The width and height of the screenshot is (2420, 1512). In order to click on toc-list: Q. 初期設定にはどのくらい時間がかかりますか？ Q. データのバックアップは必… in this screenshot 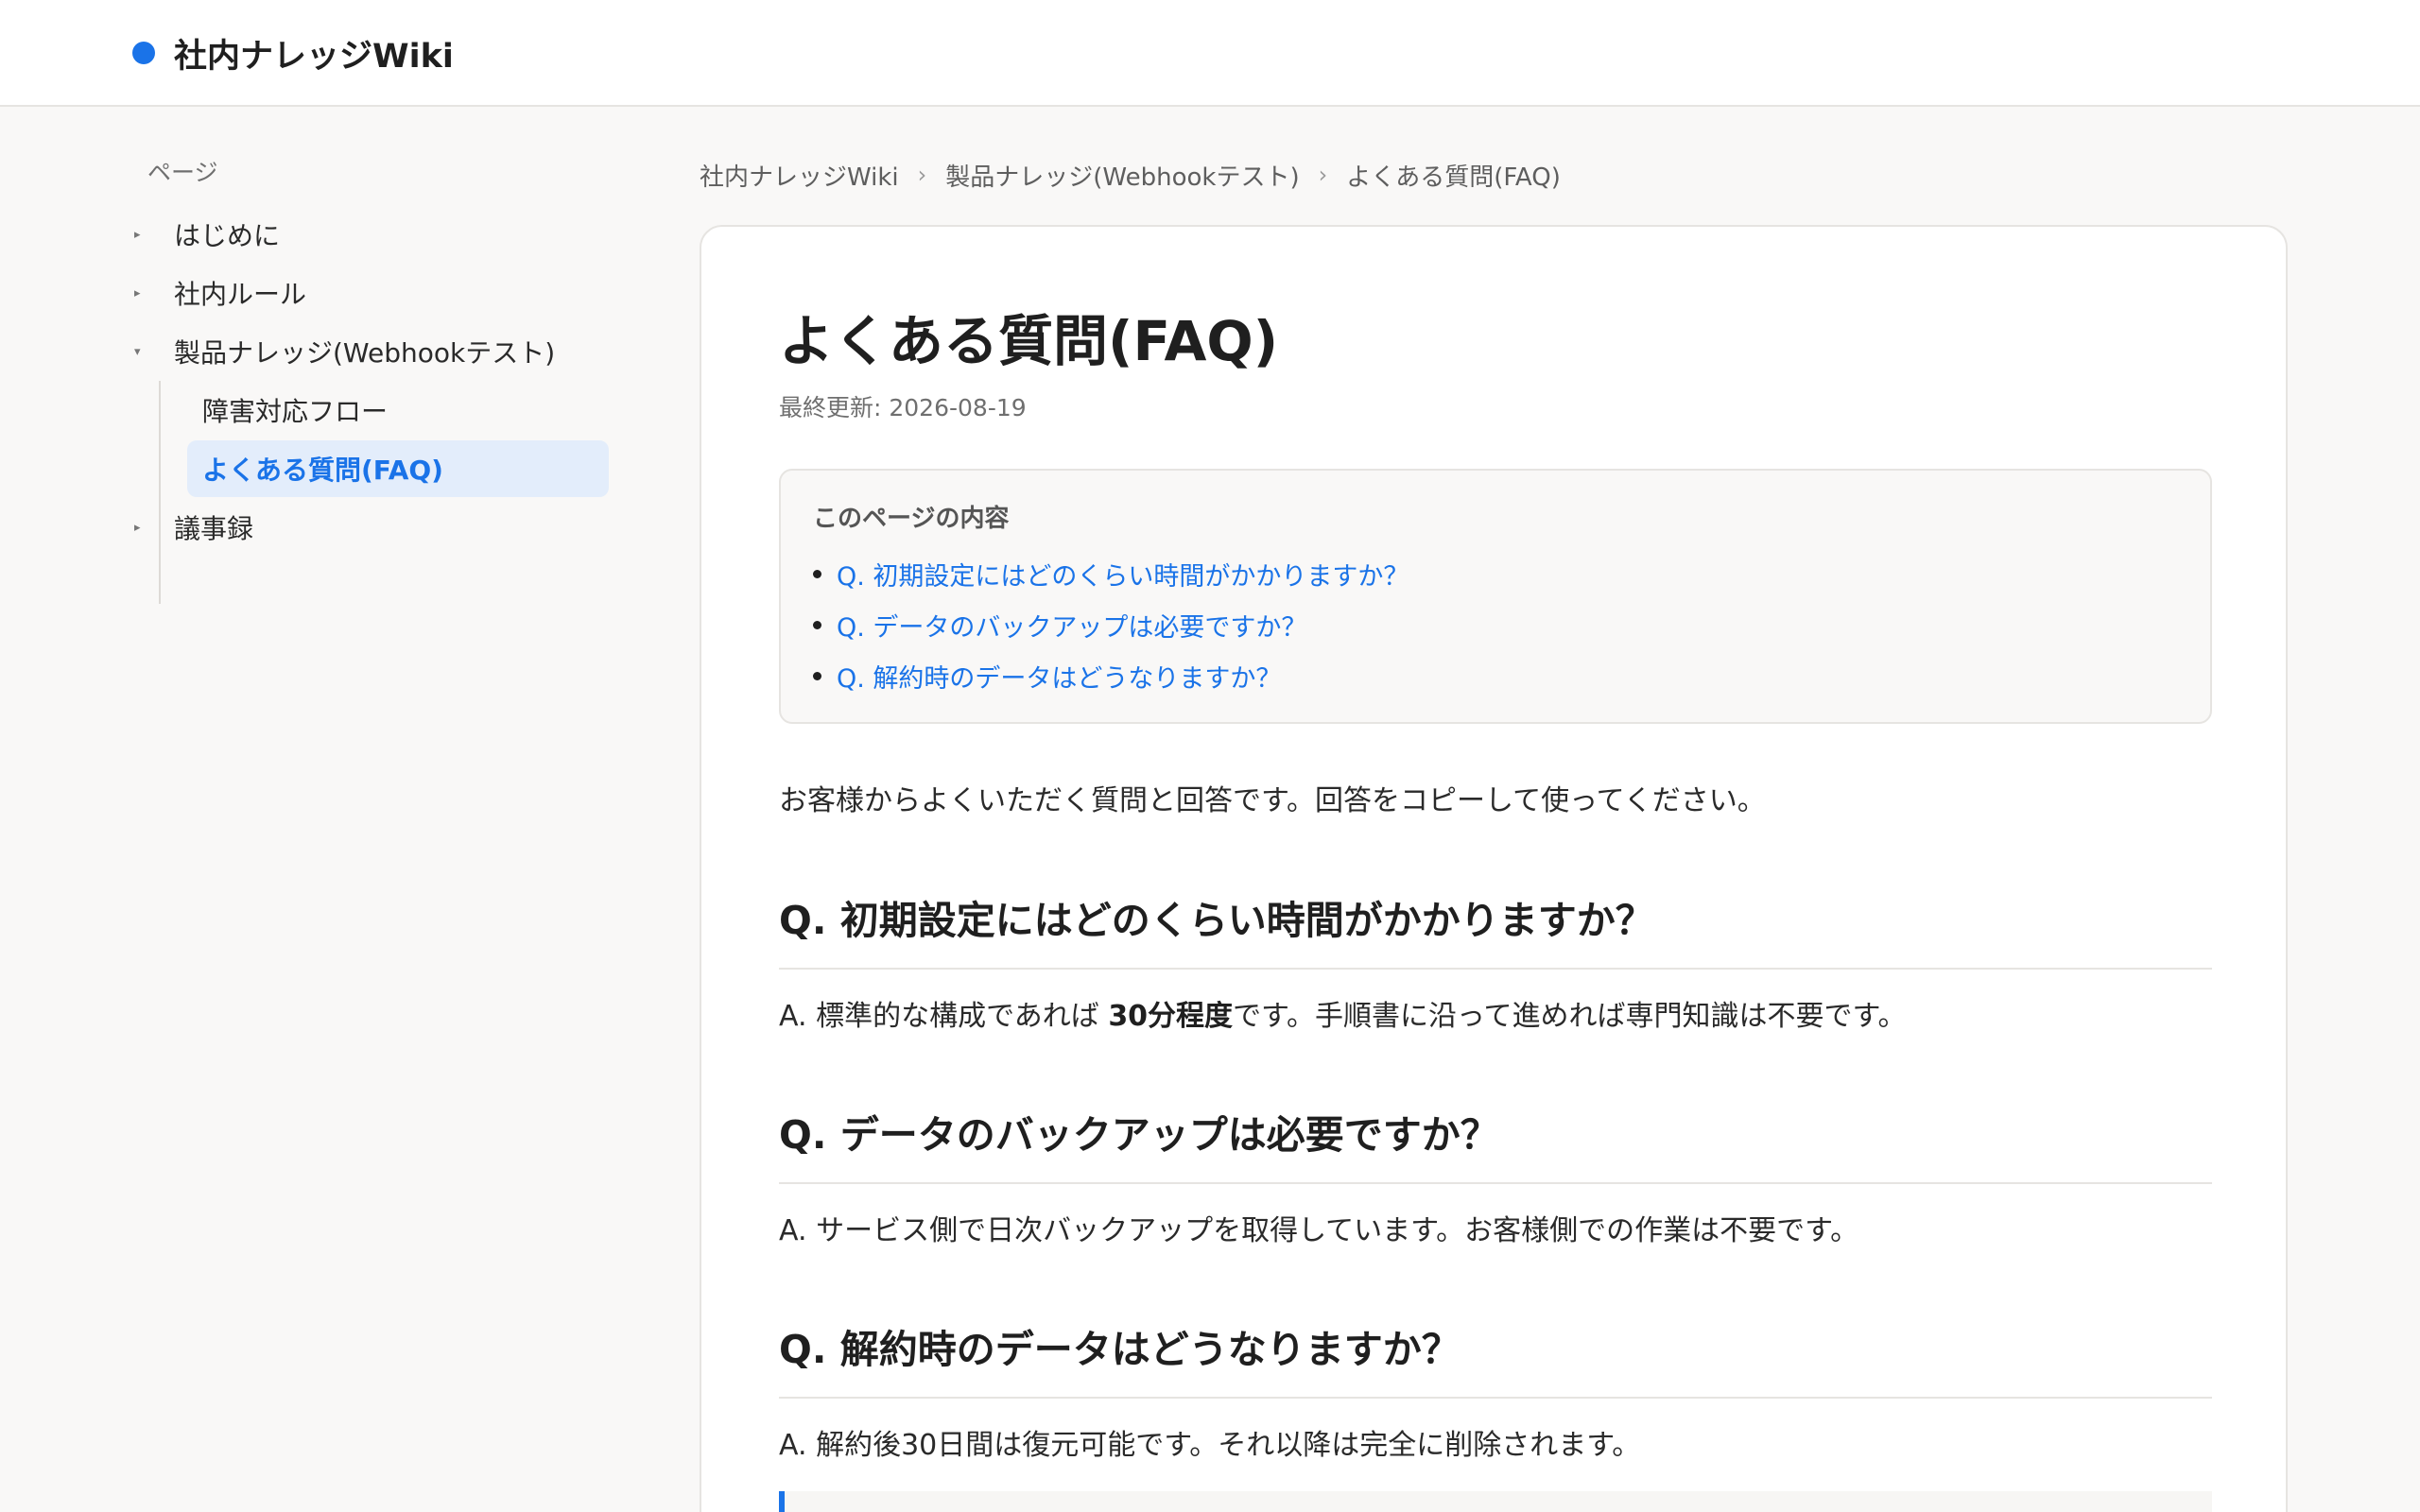, I will do `click(1111, 624)`.